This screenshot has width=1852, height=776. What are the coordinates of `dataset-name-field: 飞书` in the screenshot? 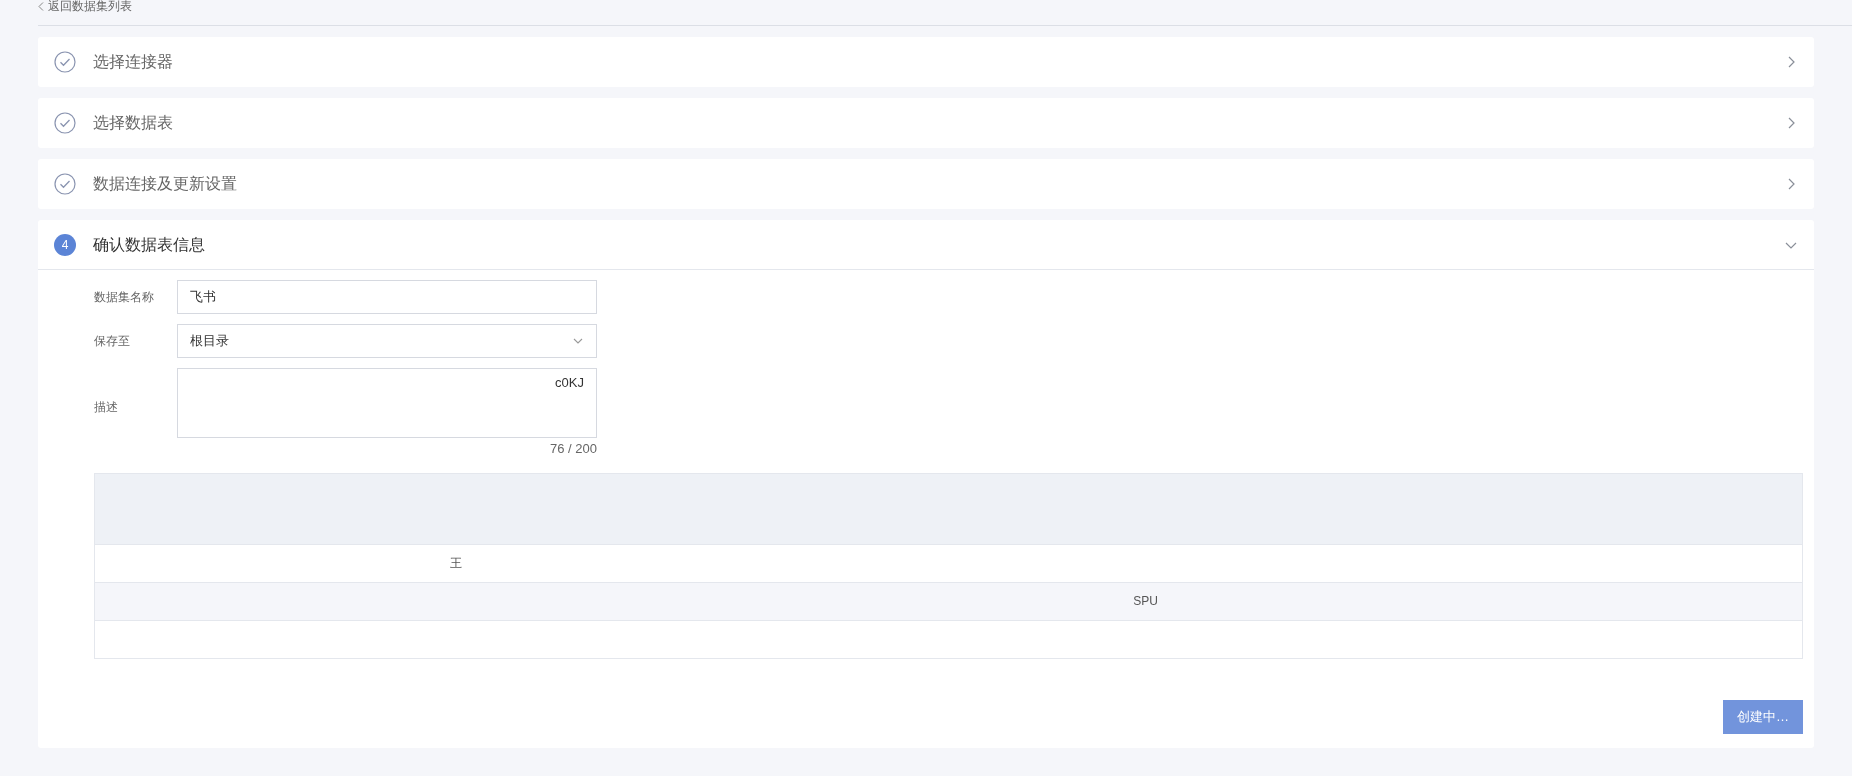 It's located at (387, 297).